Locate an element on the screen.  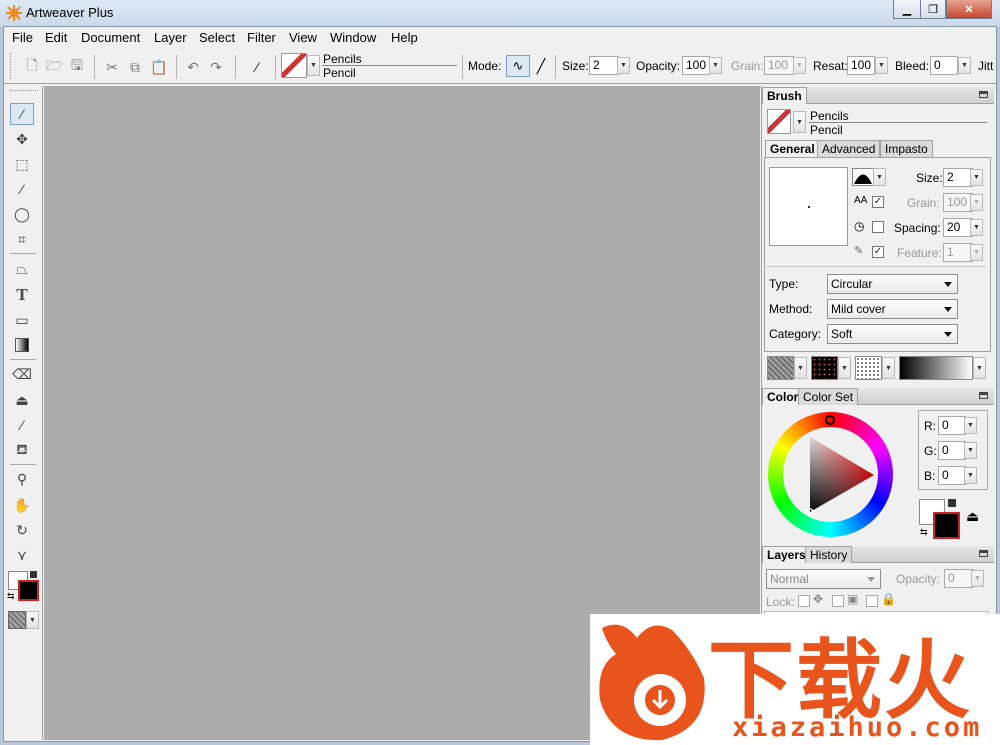
pattern-dropdown: ▼ is located at coordinates (844, 368).